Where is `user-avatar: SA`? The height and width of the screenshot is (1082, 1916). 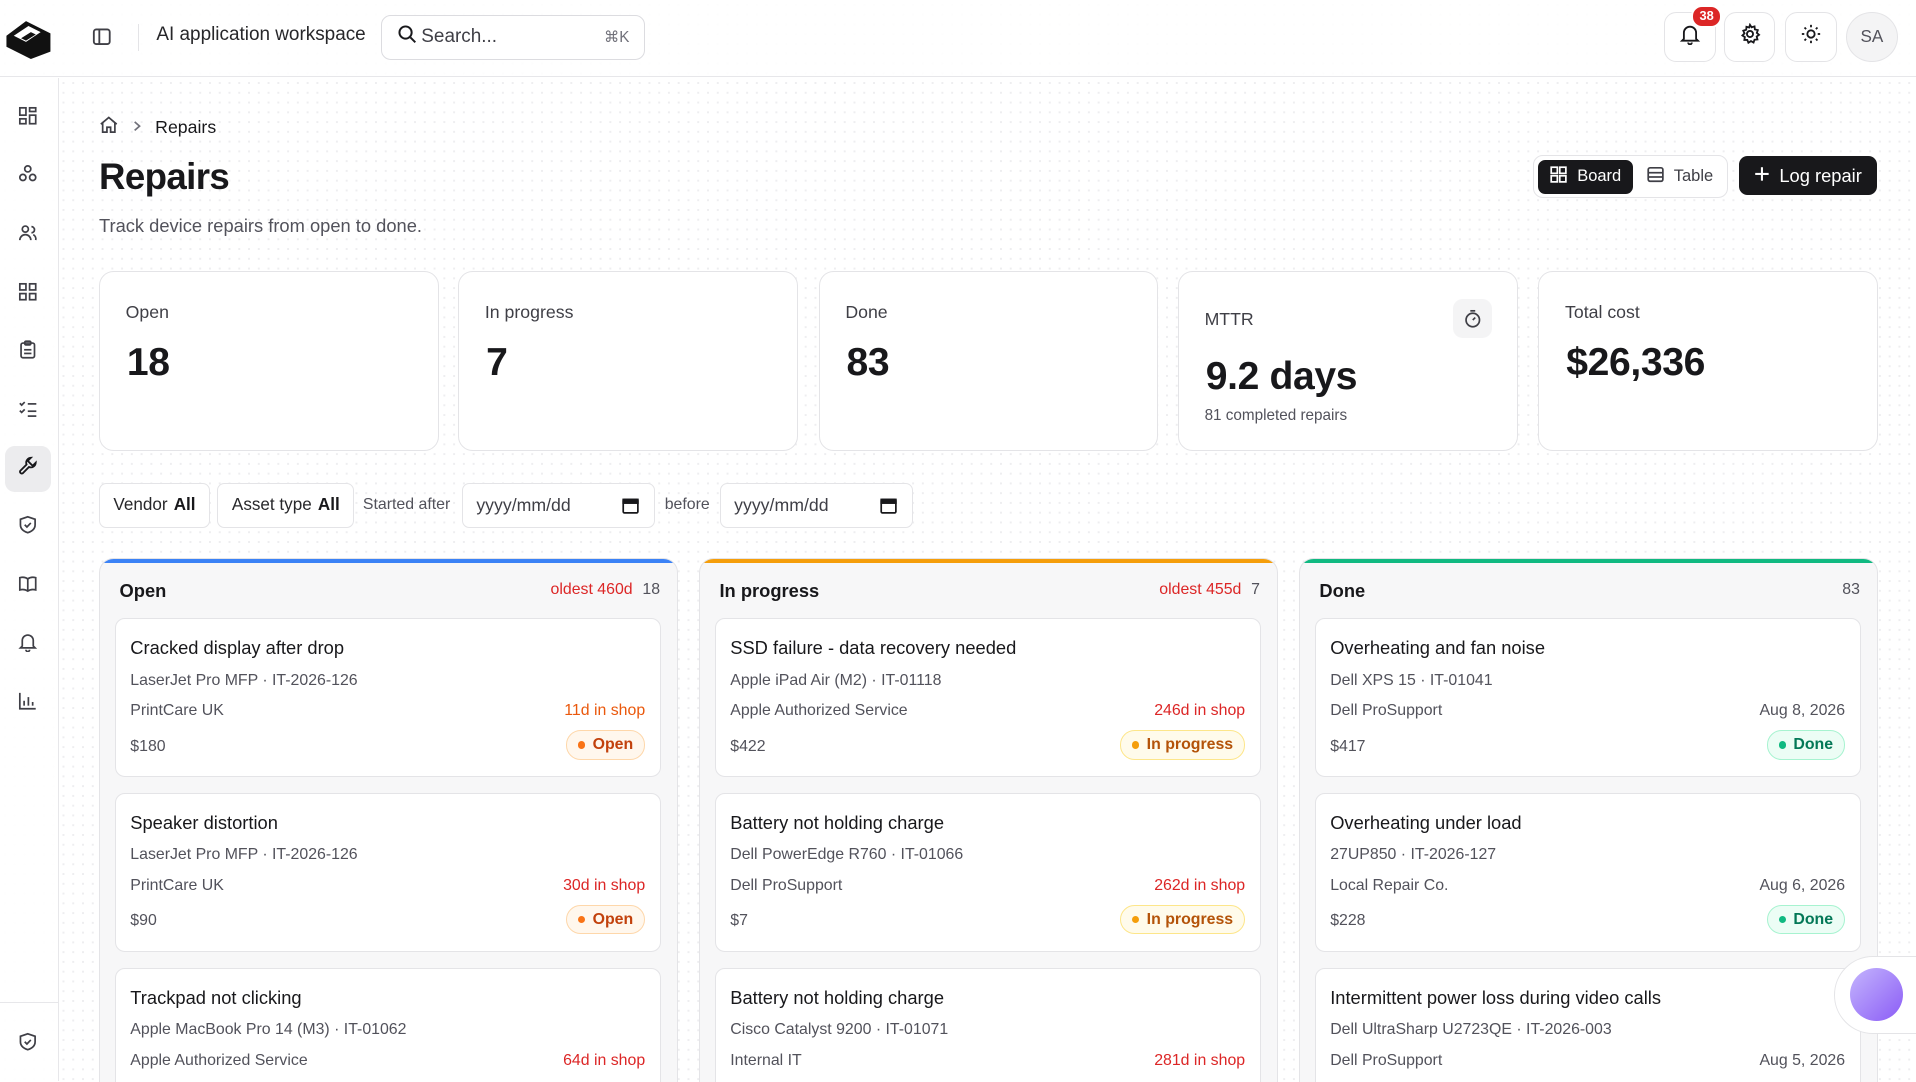 user-avatar: SA is located at coordinates (1872, 37).